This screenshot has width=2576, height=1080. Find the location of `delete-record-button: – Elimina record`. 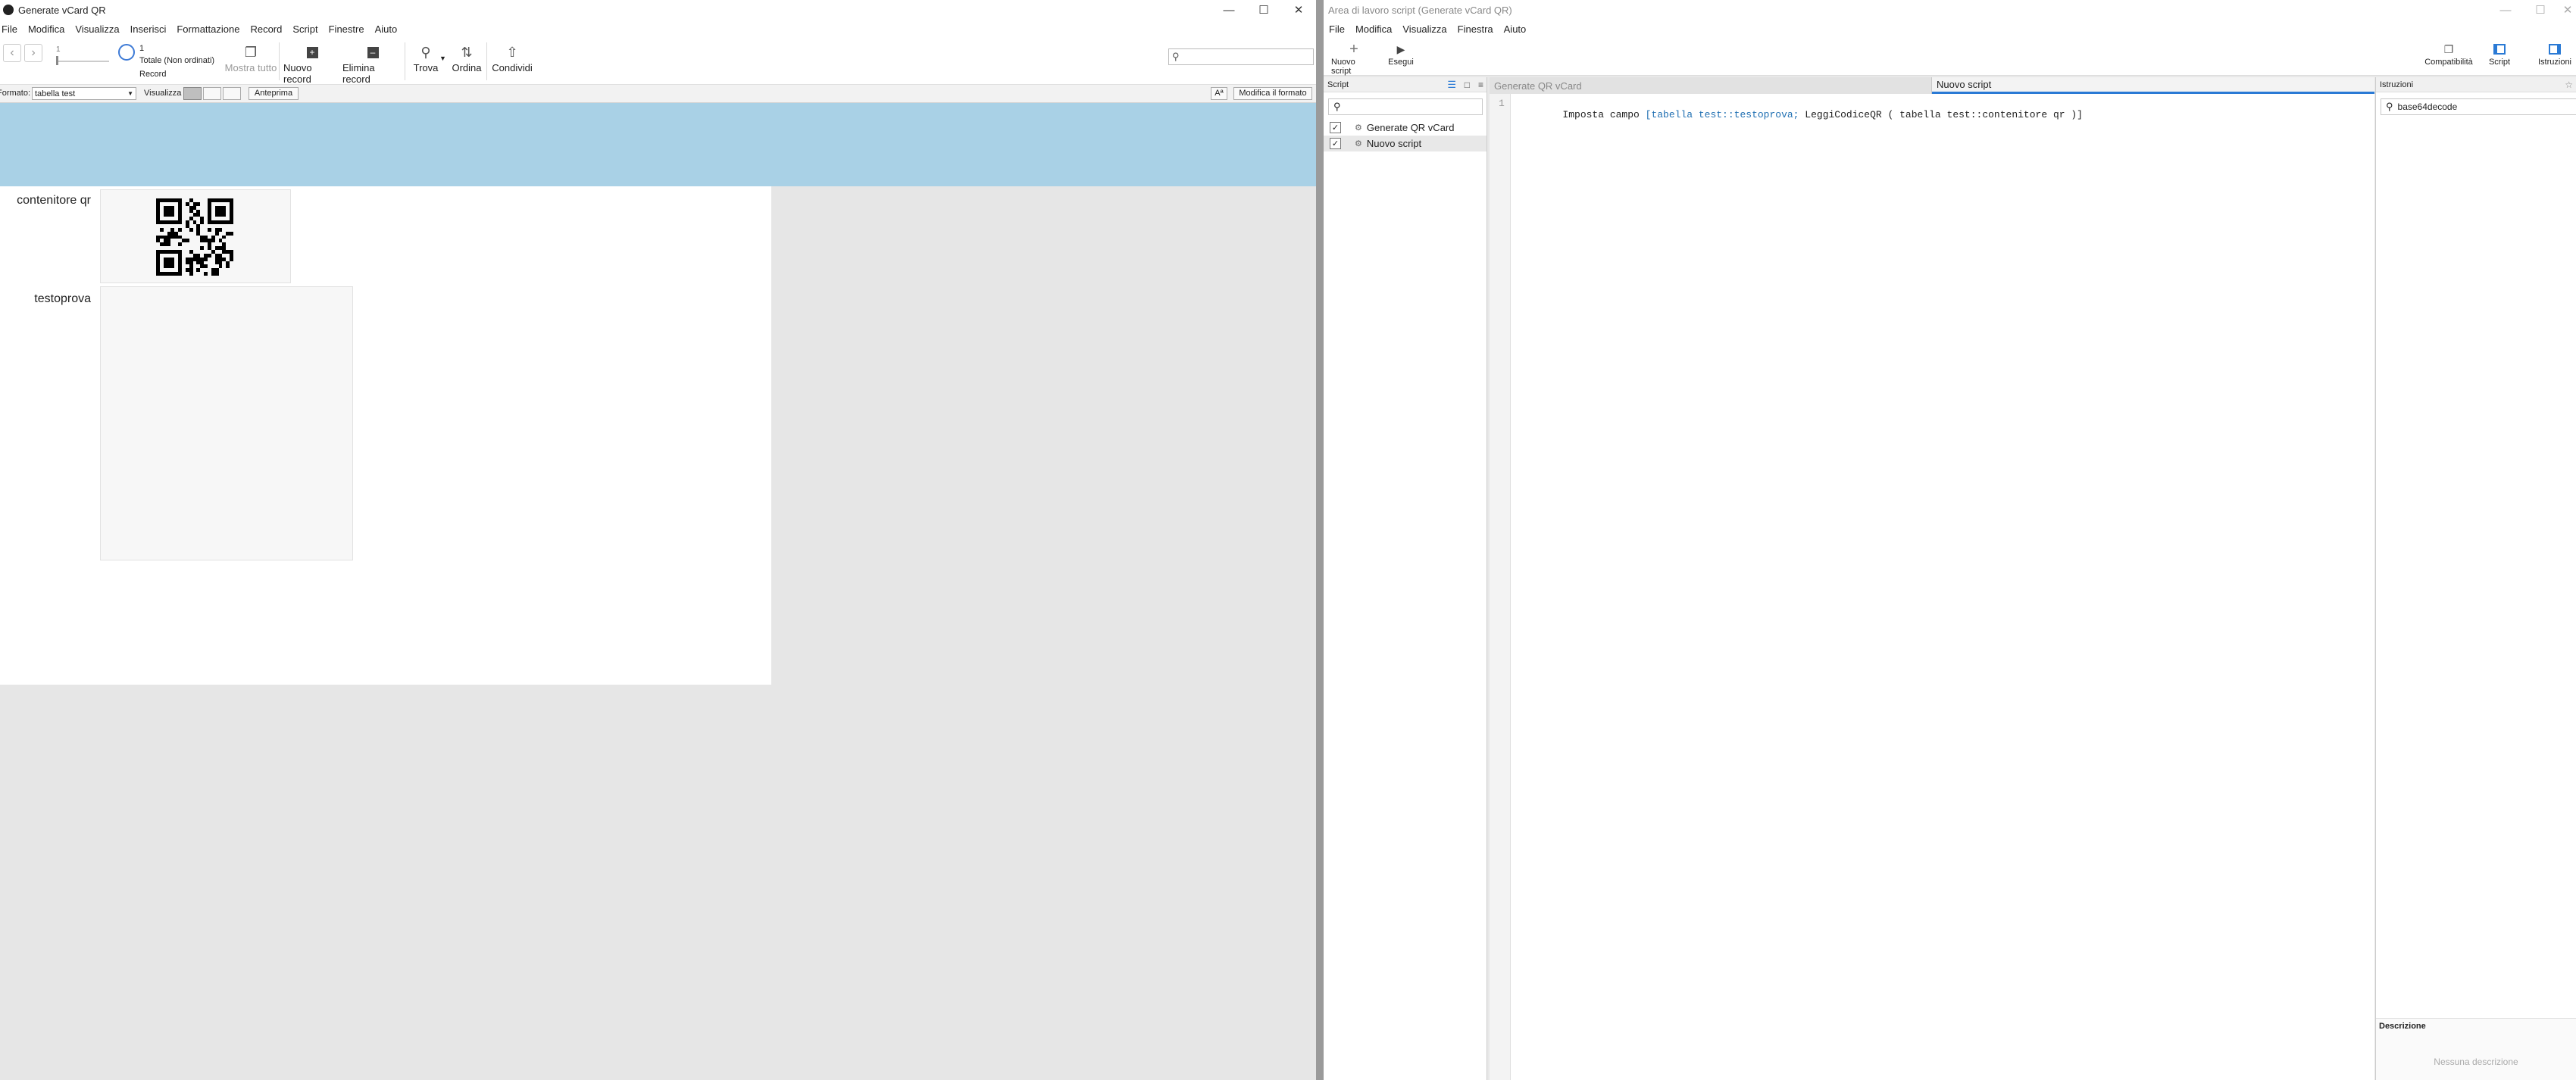

delete-record-button: – Elimina record is located at coordinates (372, 63).